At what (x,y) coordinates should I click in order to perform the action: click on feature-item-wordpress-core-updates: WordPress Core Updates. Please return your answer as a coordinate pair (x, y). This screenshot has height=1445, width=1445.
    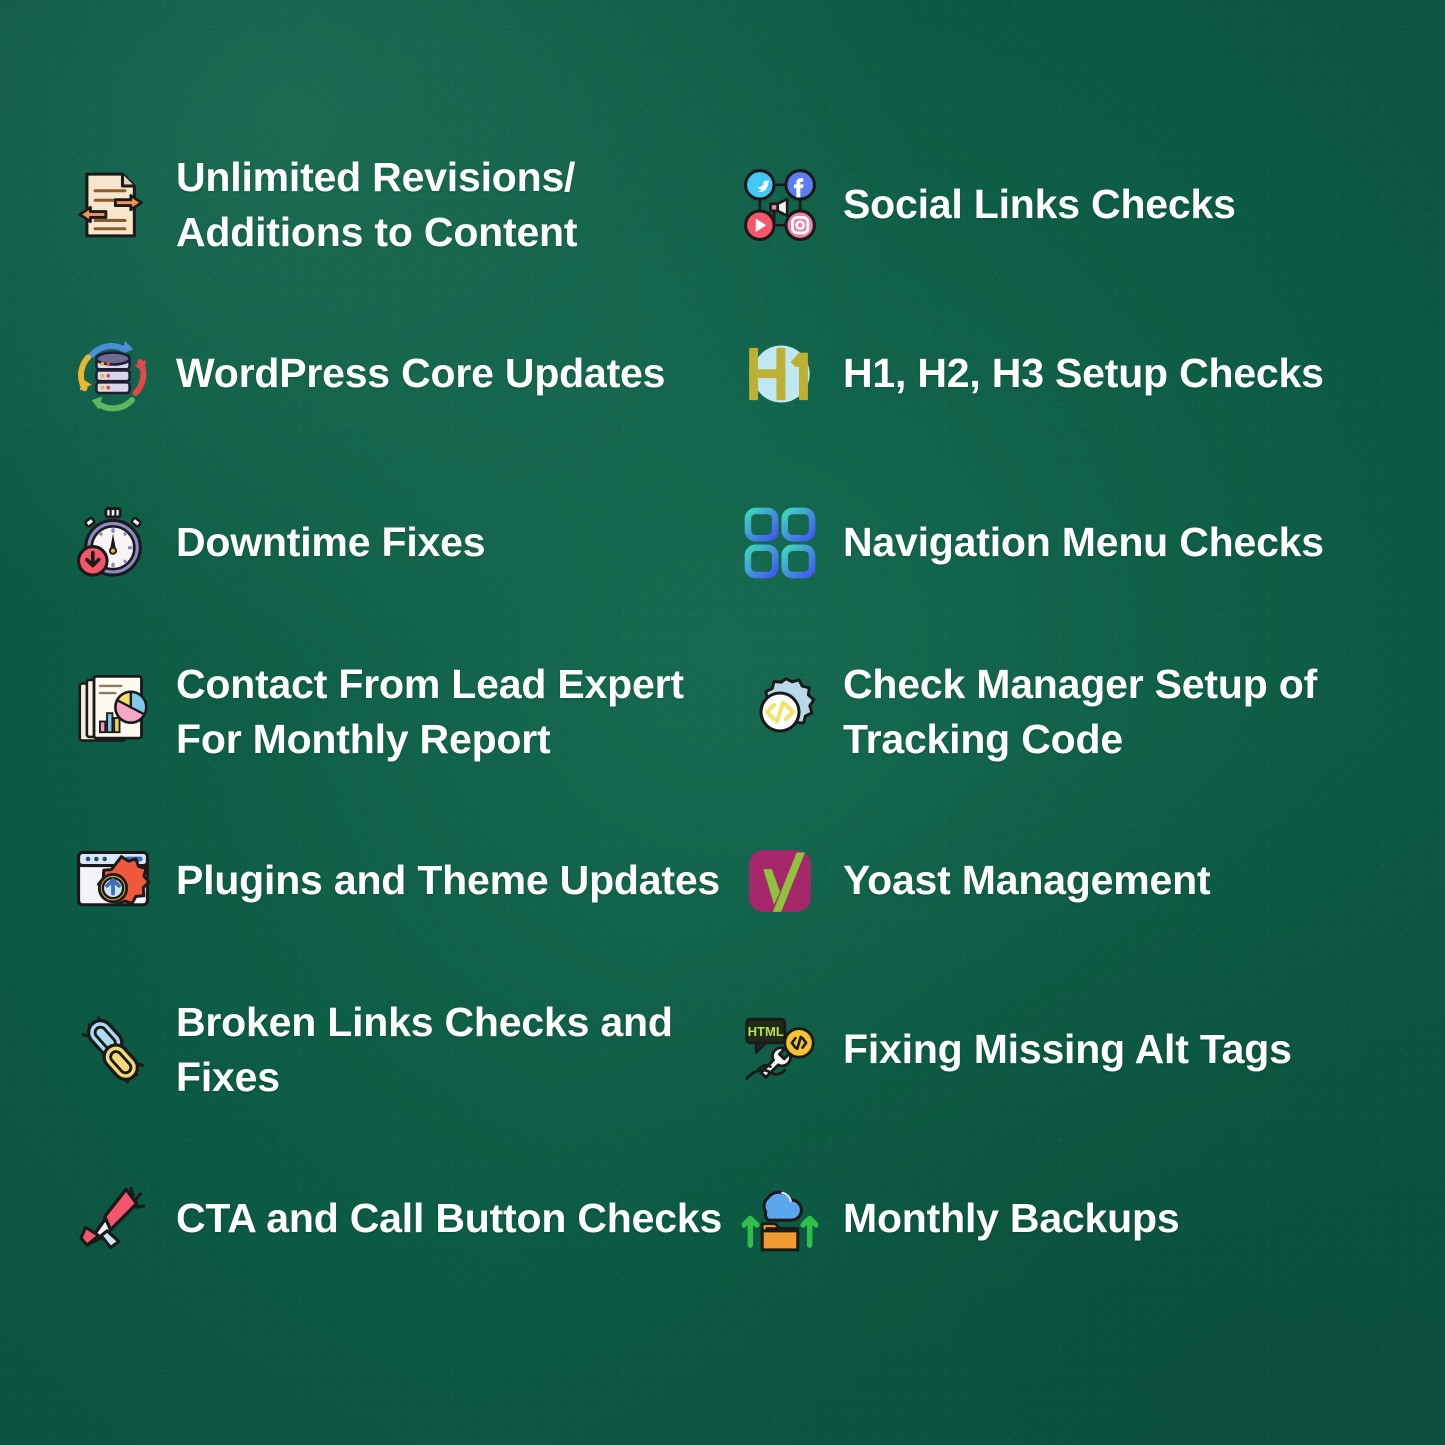
    Looking at the image, I should click on (362, 373).